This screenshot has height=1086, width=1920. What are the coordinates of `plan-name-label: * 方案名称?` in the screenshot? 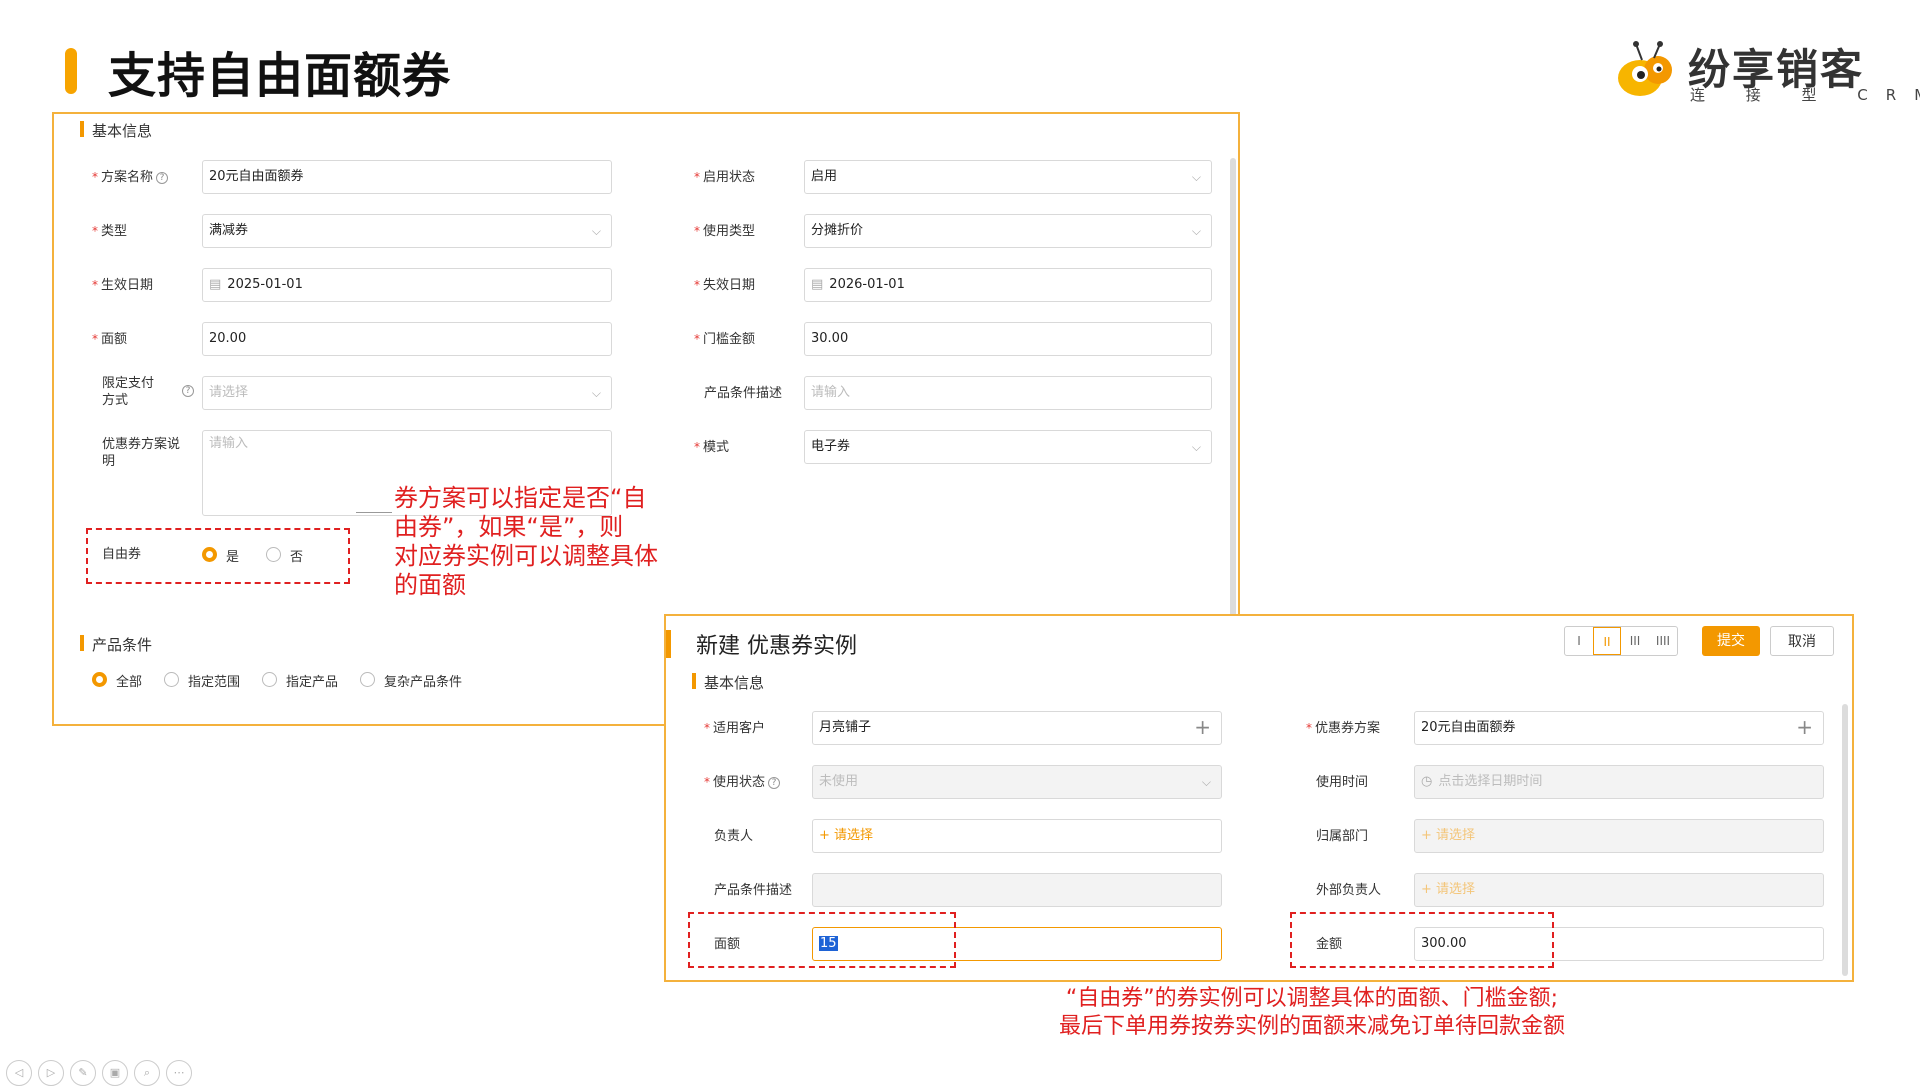 It's located at (130, 177).